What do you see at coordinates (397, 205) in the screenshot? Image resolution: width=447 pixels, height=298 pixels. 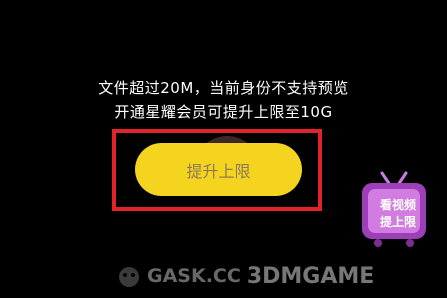 I see `promo-label-line1: 看视频` at bounding box center [397, 205].